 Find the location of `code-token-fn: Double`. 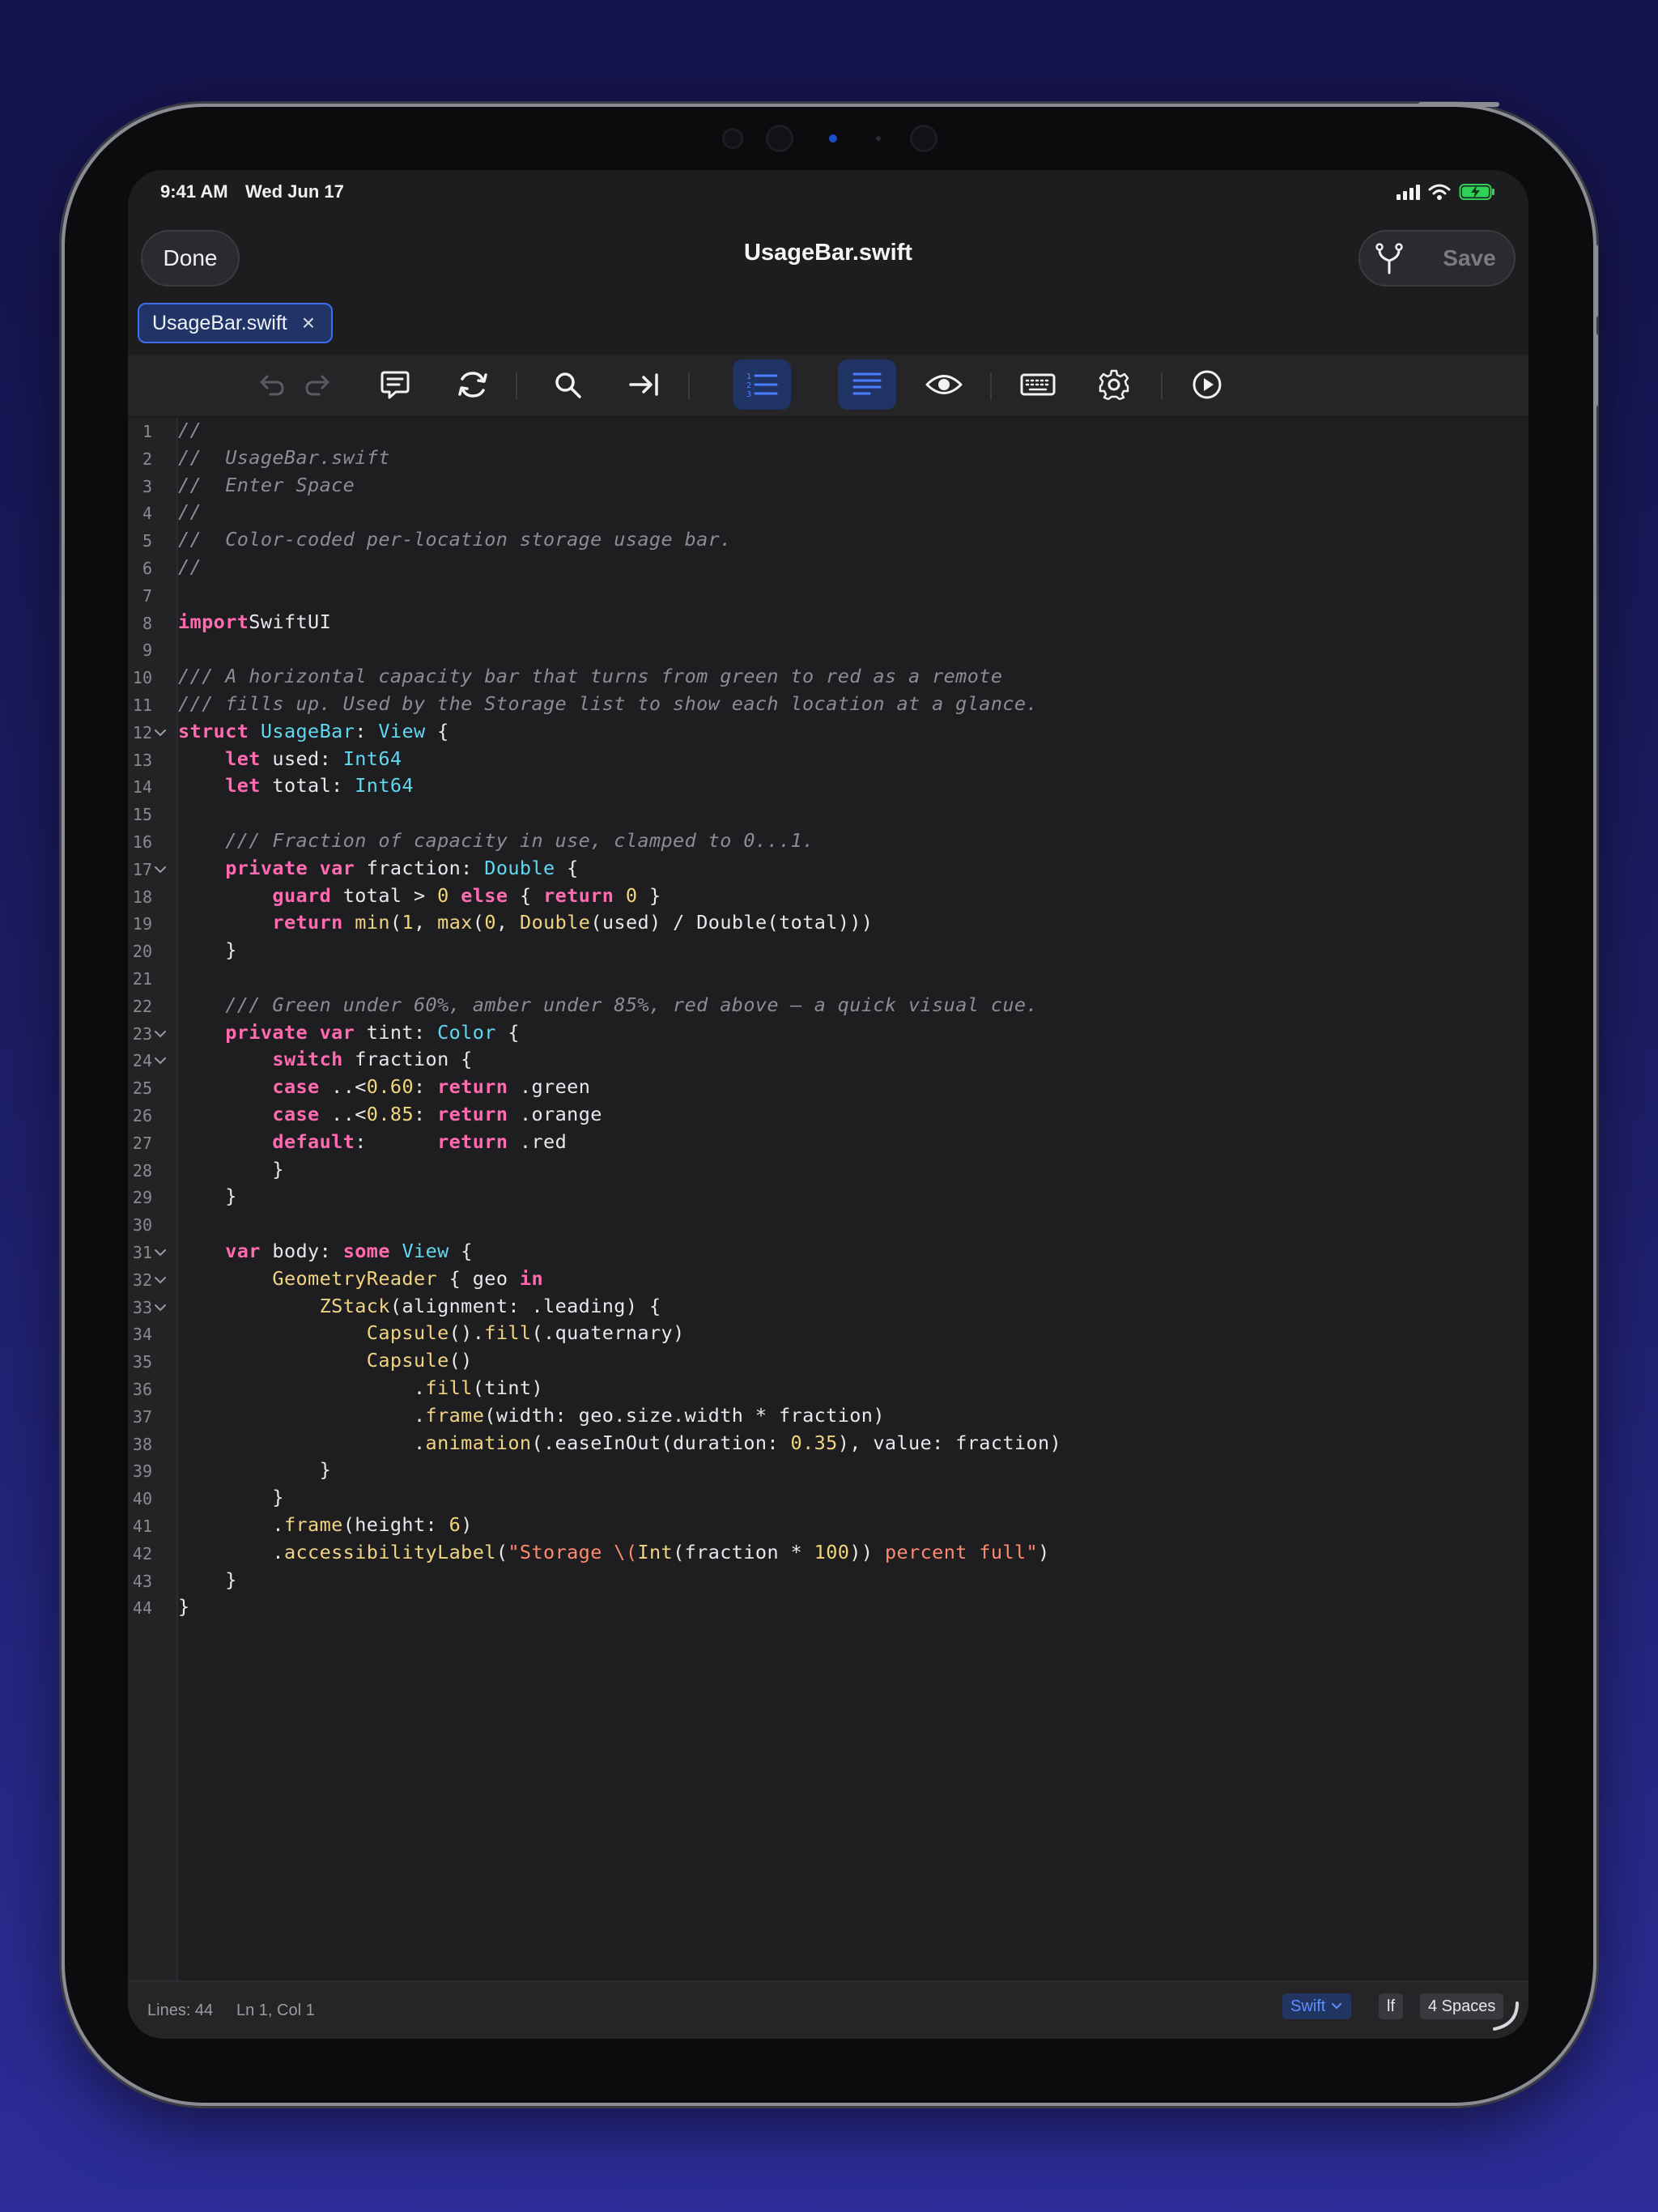

code-token-fn: Double is located at coordinates (555, 923).